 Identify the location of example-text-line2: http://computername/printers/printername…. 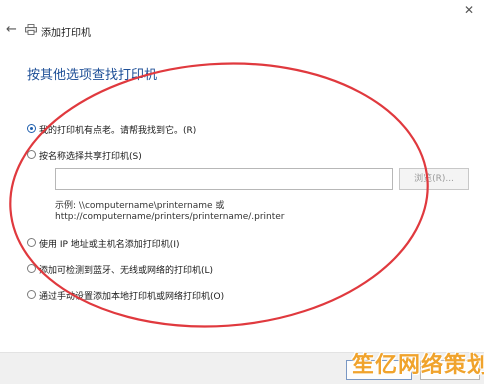
(170, 217).